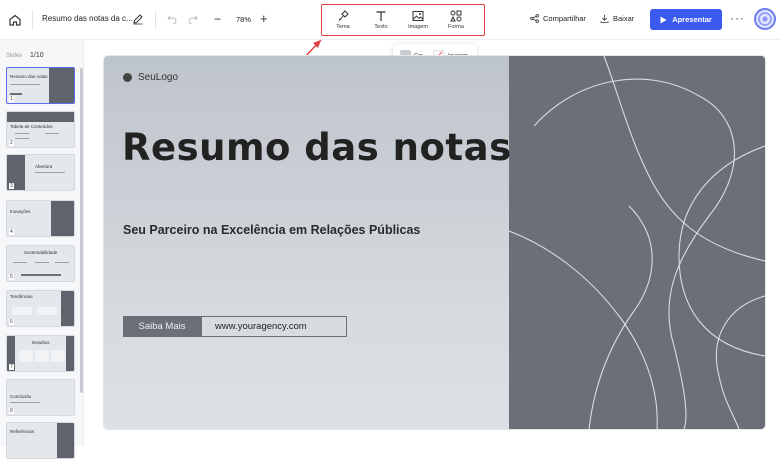  What do you see at coordinates (150, 77) in the screenshot?
I see `brand-logo: SeuLogo` at bounding box center [150, 77].